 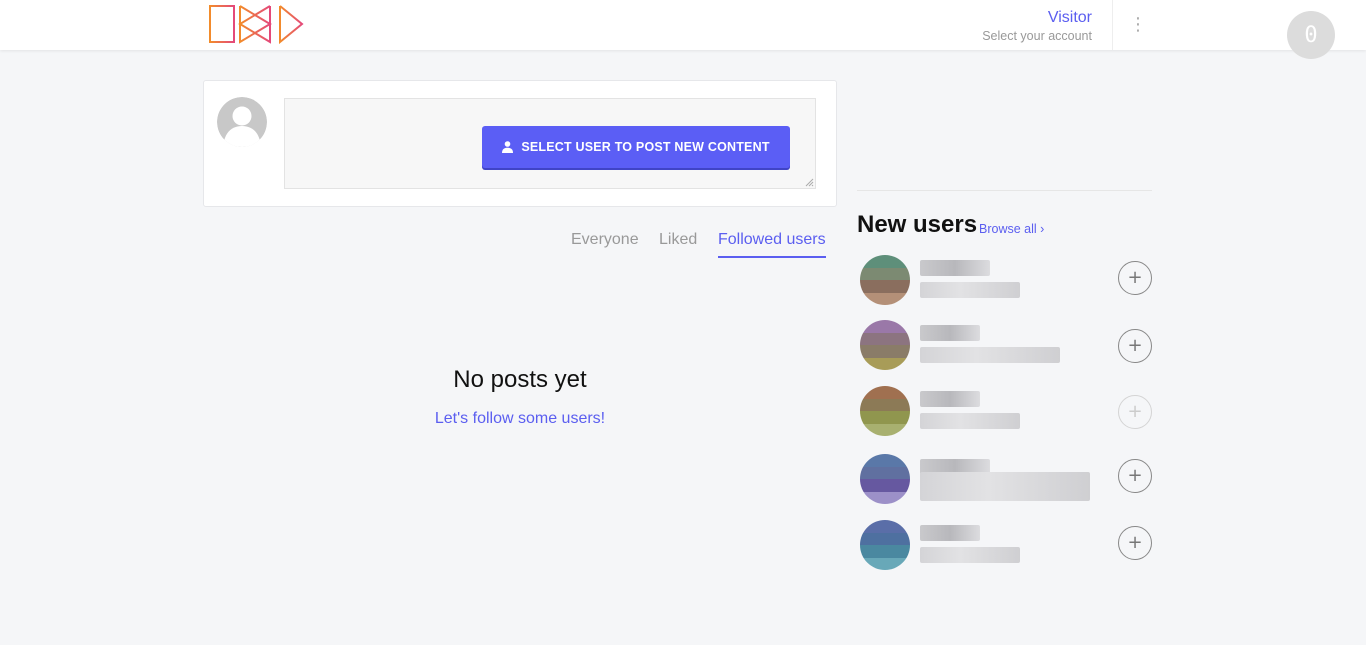 What do you see at coordinates (1311, 35) in the screenshot?
I see `notification-counter: 0` at bounding box center [1311, 35].